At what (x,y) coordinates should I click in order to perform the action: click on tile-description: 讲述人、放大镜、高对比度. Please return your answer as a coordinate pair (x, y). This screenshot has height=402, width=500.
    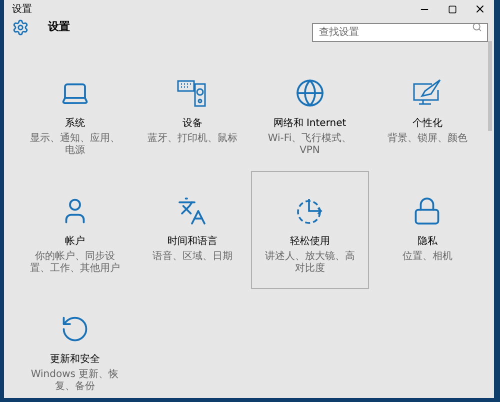
    Looking at the image, I should click on (310, 263).